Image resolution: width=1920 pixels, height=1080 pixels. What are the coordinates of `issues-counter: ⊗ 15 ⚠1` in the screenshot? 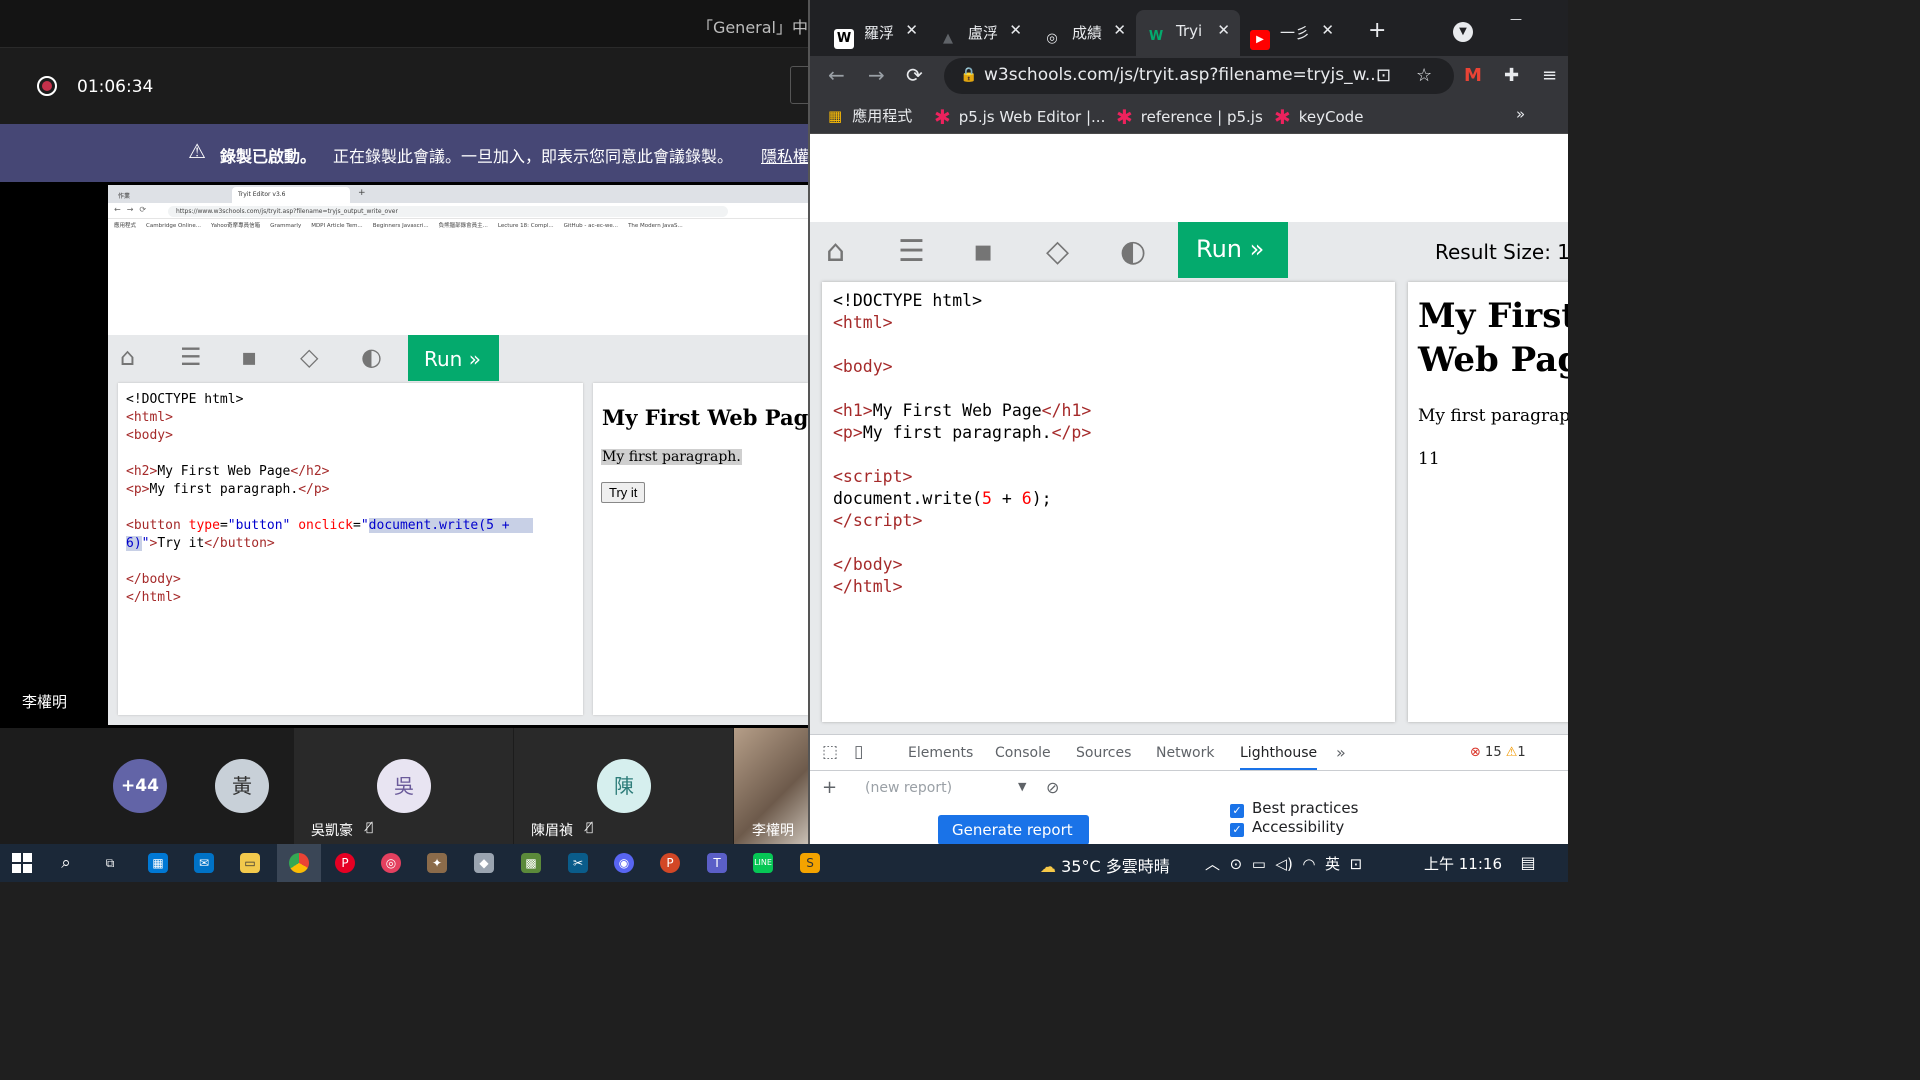 It's located at (1498, 752).